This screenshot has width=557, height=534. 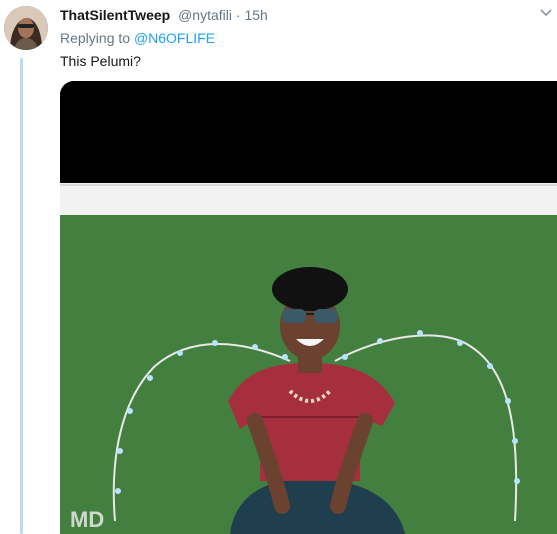 I want to click on tweet-header: ThatSilentTweep @nytafili · 15h, so click(x=164, y=15).